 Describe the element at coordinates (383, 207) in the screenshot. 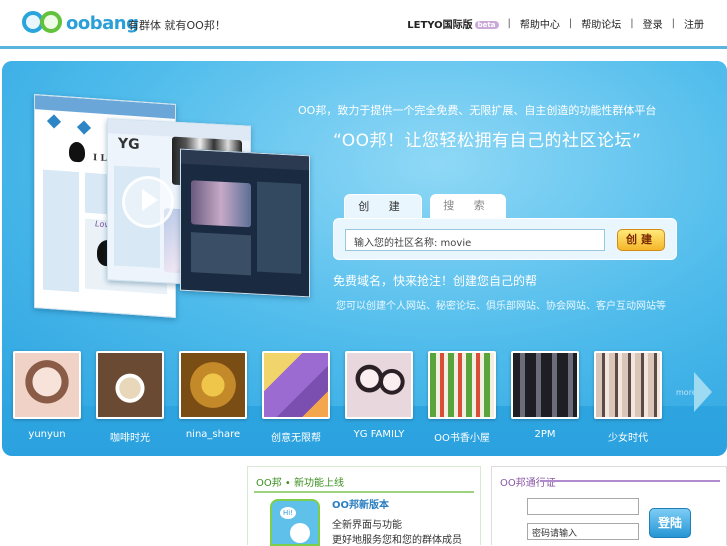

I see `tab-create: 创 建` at that location.